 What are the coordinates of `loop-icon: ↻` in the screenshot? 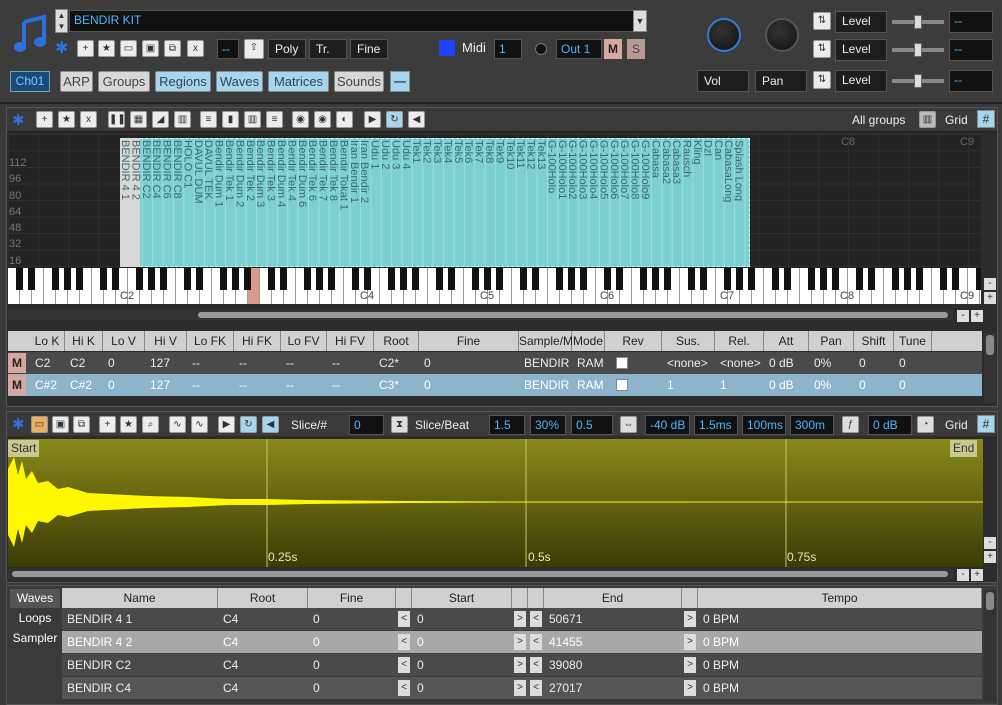 It's located at (394, 119).